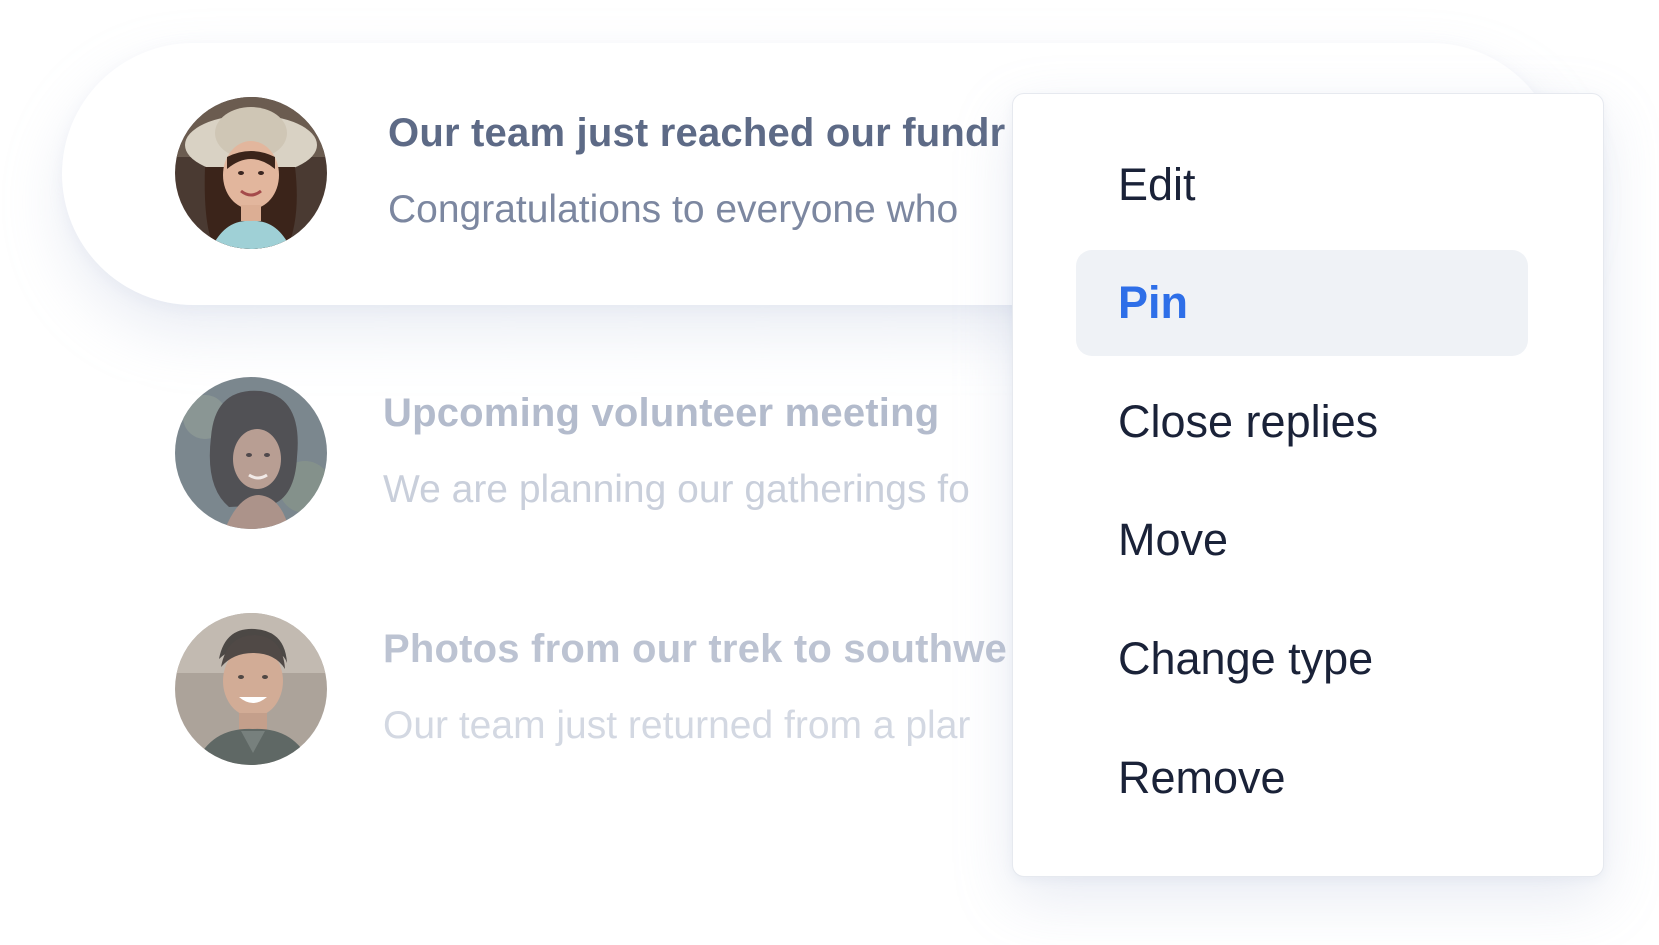 The width and height of the screenshot is (1659, 945). Describe the element at coordinates (697, 133) in the screenshot. I see `thread-title: Our team just reached our fundr` at that location.